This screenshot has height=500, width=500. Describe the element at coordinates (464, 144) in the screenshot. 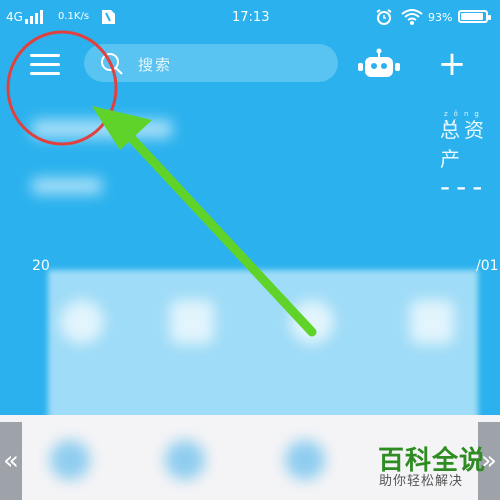

I see `total-assets-label: 总资产` at that location.